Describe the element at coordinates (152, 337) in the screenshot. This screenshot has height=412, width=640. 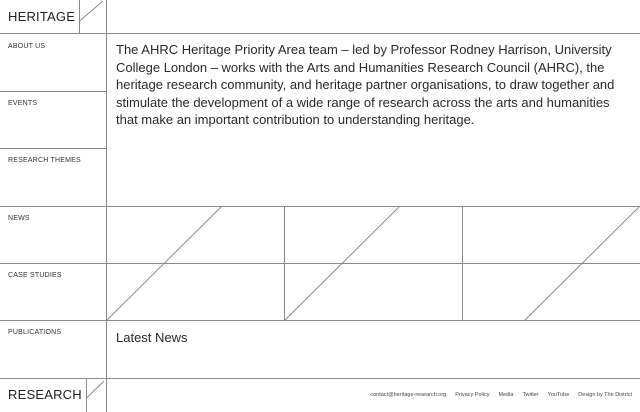
I see `latest-news-heading: Latest News` at that location.